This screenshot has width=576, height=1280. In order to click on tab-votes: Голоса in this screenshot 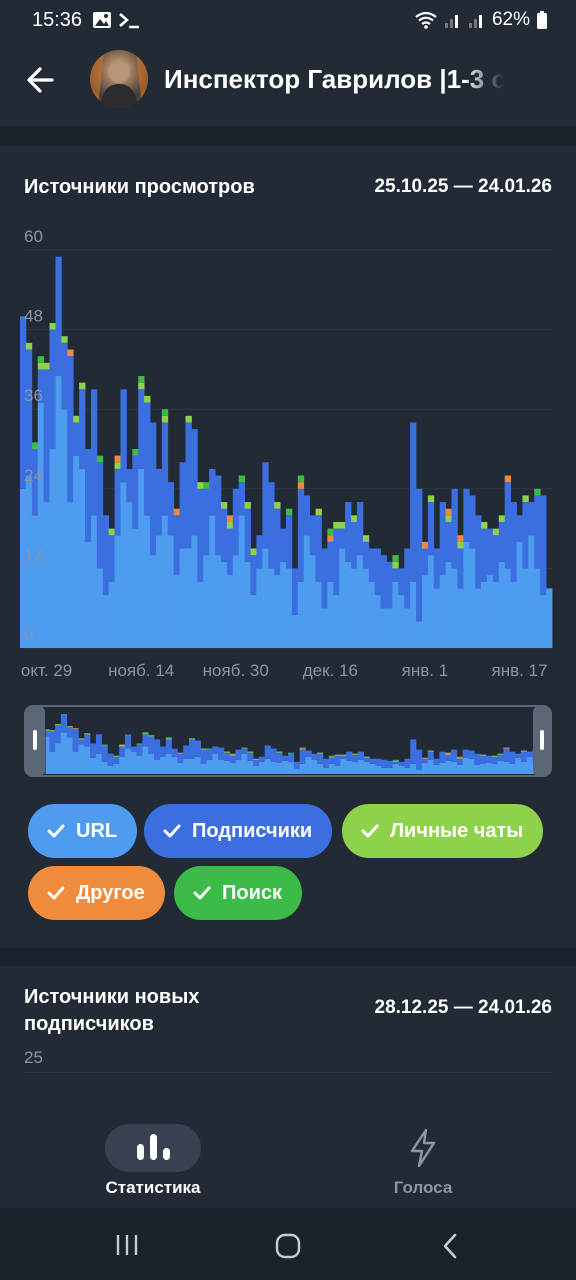, I will do `click(423, 1160)`.